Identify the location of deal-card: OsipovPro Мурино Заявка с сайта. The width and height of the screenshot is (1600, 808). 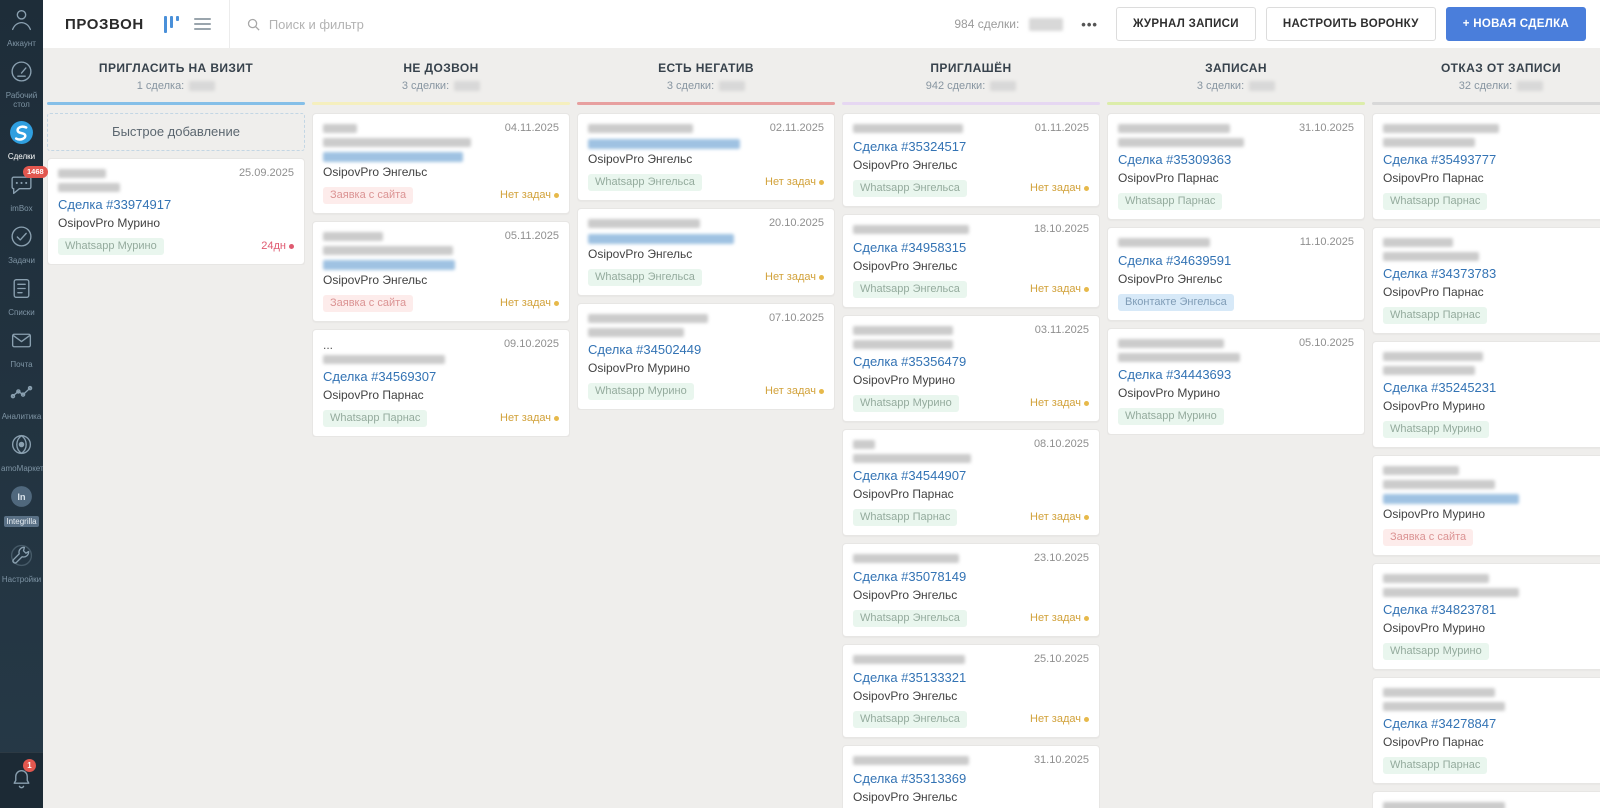
(1486, 505).